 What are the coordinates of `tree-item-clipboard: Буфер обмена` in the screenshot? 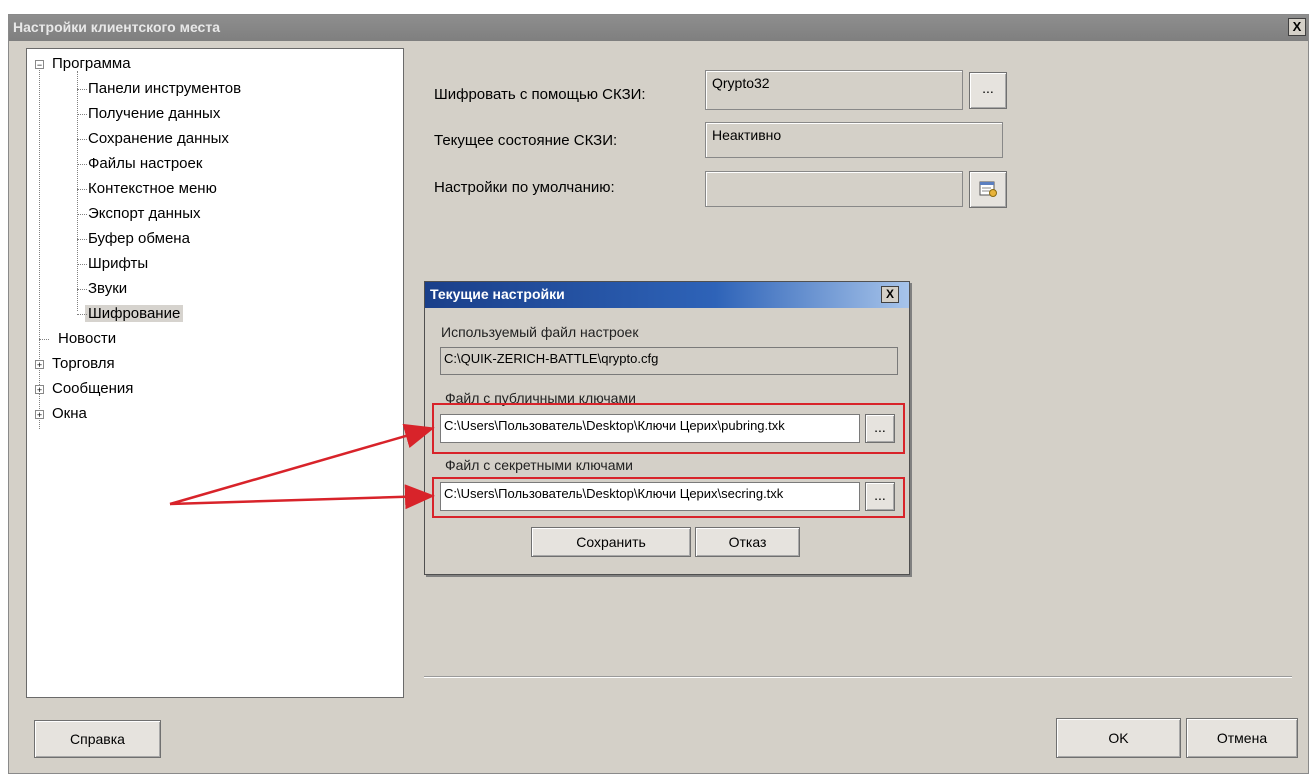 It's located at (135, 239).